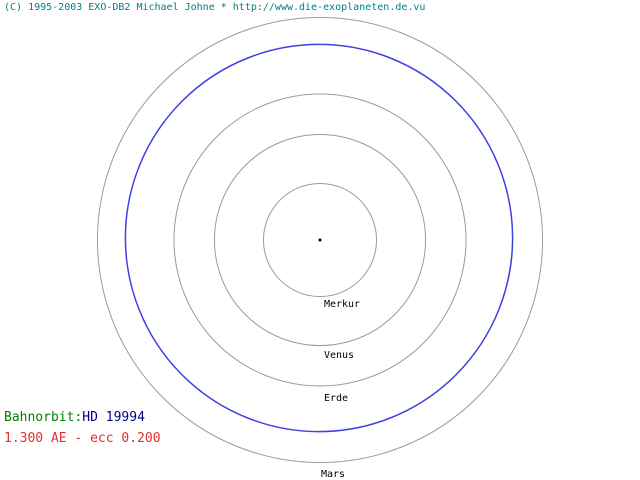  Describe the element at coordinates (43, 417) in the screenshot. I see `orbit-label: Bahnorbit:` at that location.